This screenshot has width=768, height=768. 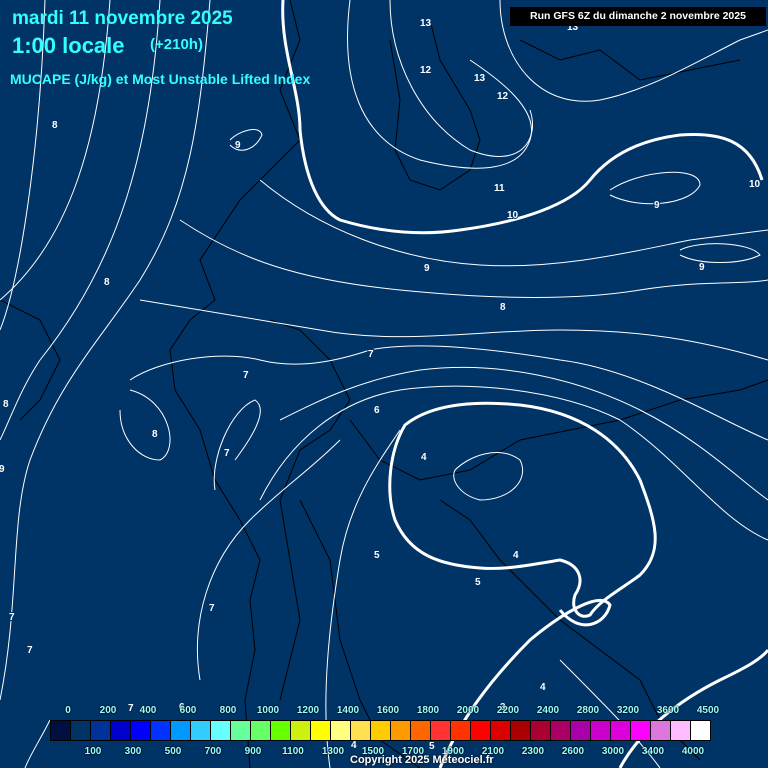 I want to click on colorbar-label: 3600, so click(x=668, y=710).